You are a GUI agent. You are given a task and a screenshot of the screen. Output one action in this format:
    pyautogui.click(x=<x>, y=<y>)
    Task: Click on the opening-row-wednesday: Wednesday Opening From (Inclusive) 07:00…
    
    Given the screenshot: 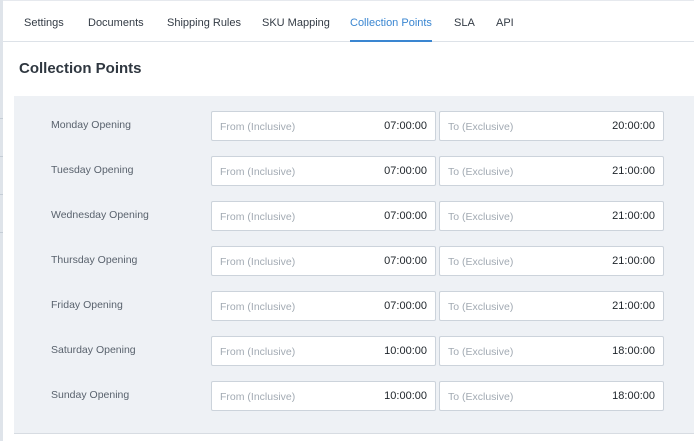 What is the action you would take?
    pyautogui.click(x=354, y=216)
    